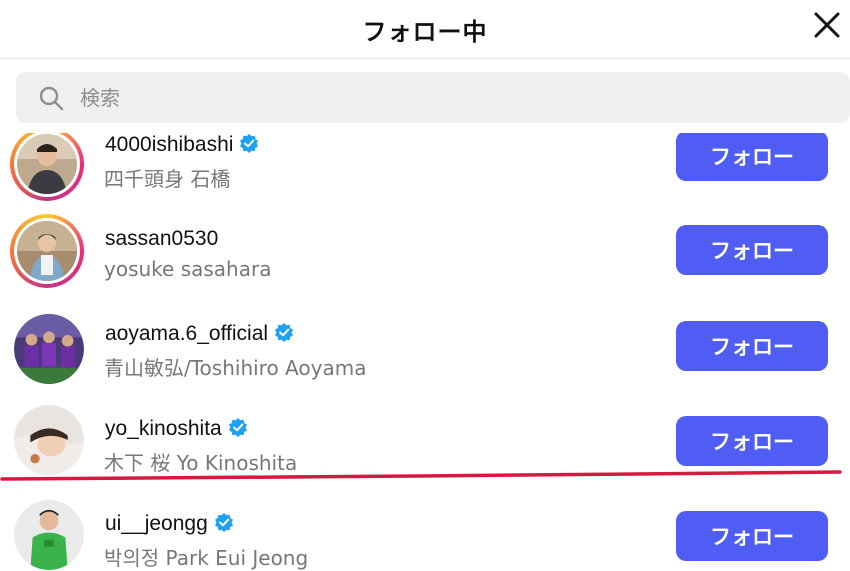 Image resolution: width=850 pixels, height=571 pixels. I want to click on dialog-title: フォロー中, so click(425, 32).